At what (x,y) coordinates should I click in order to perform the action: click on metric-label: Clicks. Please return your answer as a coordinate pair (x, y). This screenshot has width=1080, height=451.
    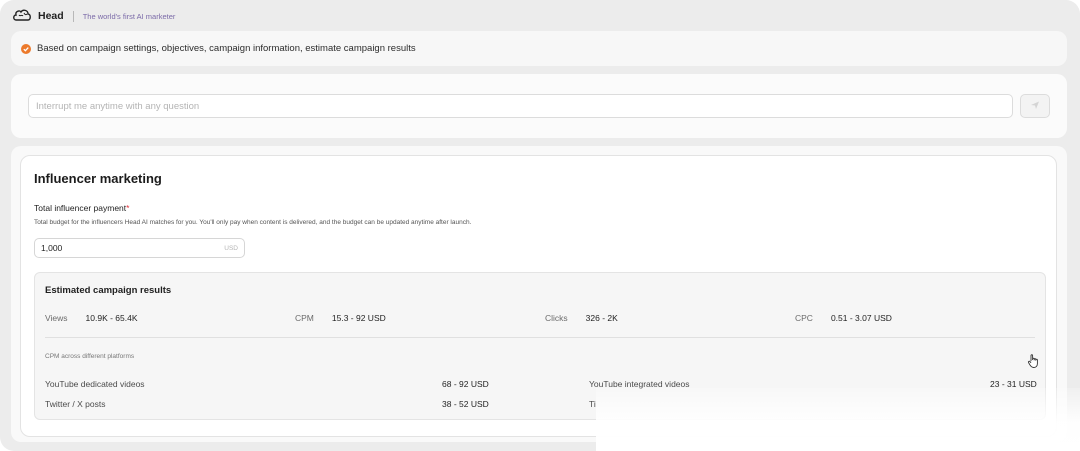
    Looking at the image, I should click on (556, 318).